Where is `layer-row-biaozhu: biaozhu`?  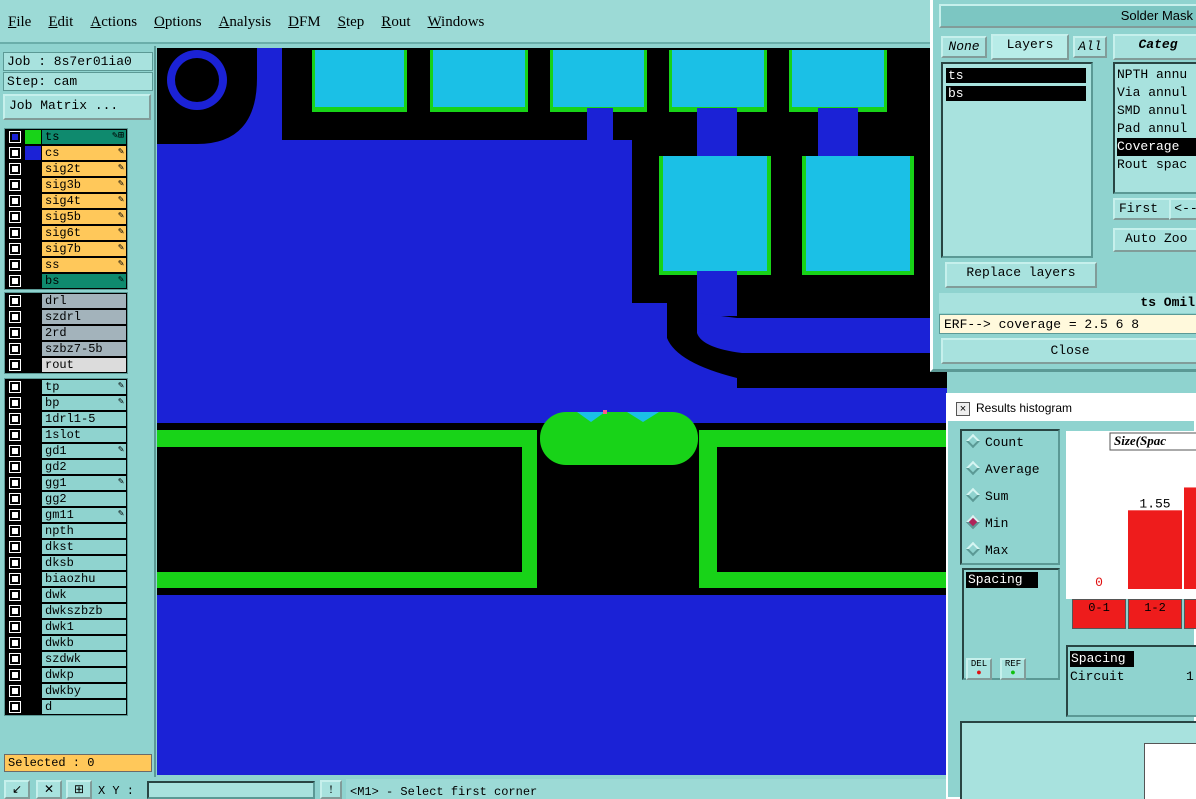 layer-row-biaozhu: biaozhu is located at coordinates (66, 579).